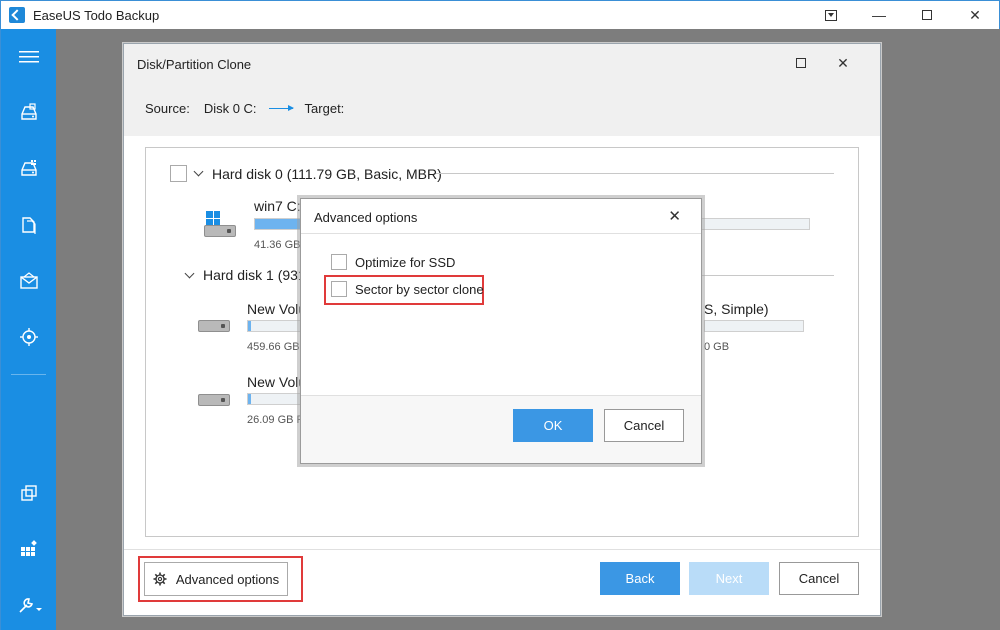 This screenshot has height=630, width=1000. I want to click on source-label: Source:, so click(167, 108).